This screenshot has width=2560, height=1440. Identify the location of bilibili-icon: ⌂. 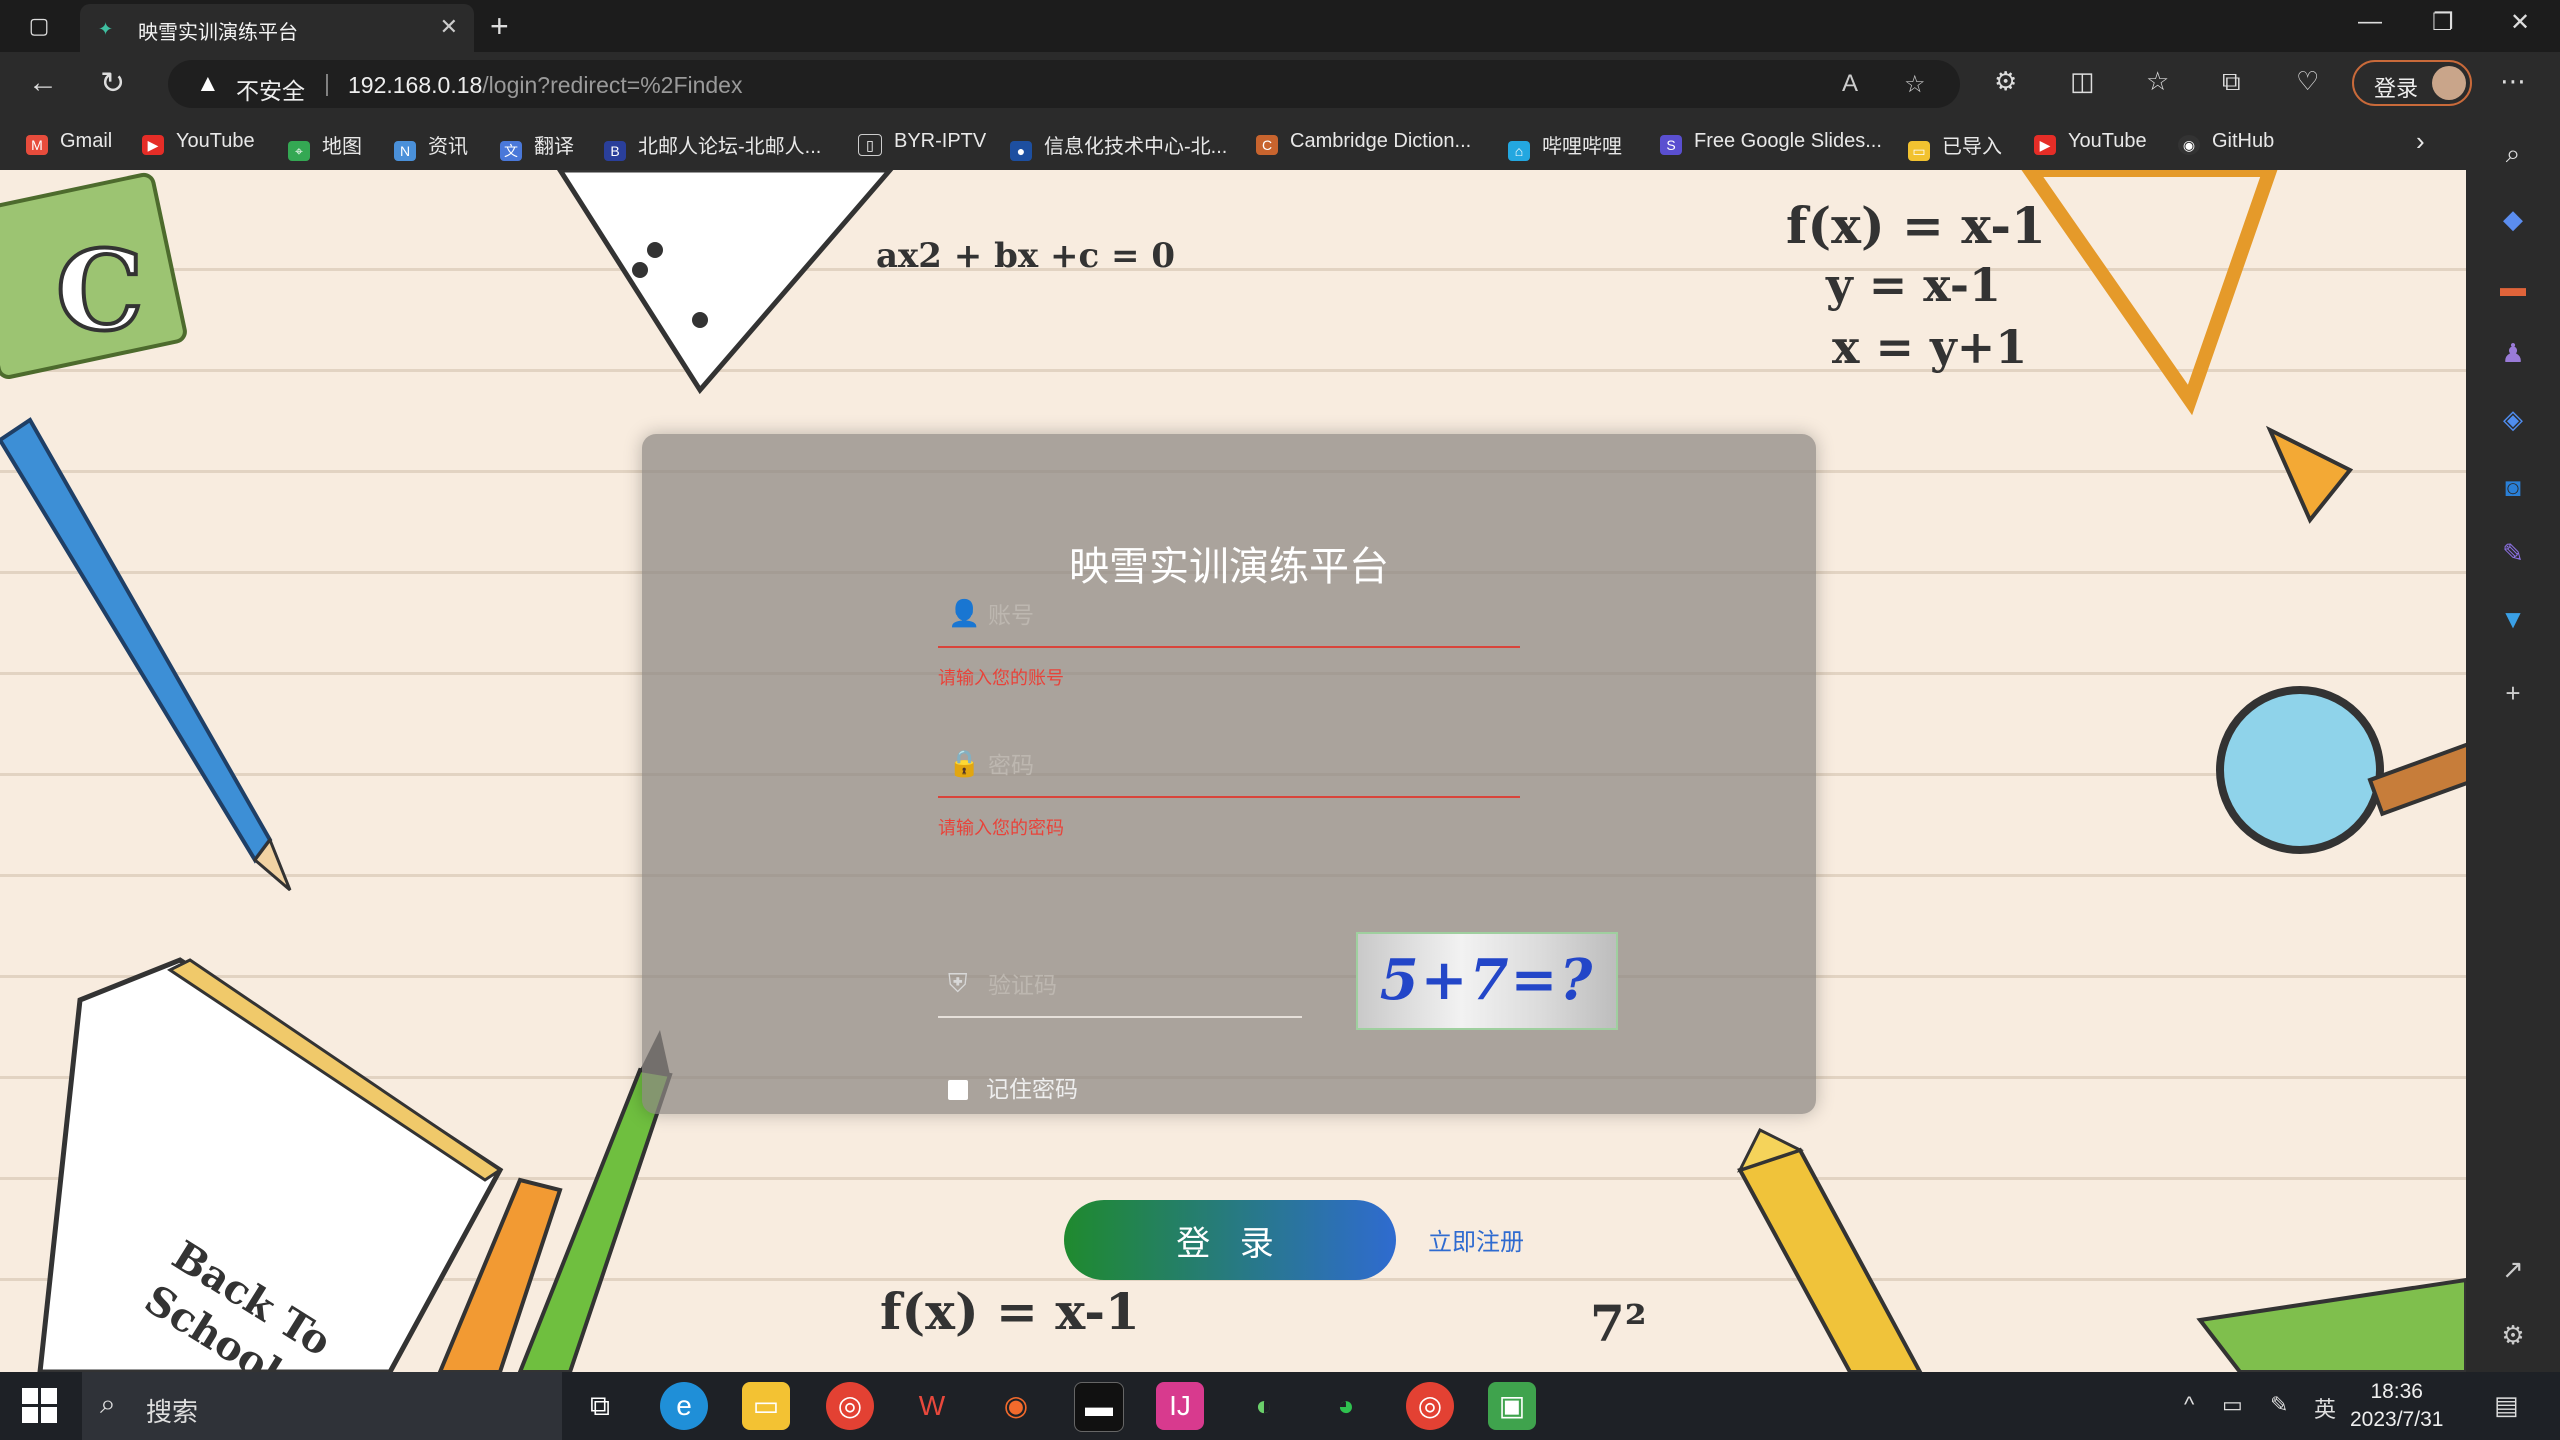
(1519, 151).